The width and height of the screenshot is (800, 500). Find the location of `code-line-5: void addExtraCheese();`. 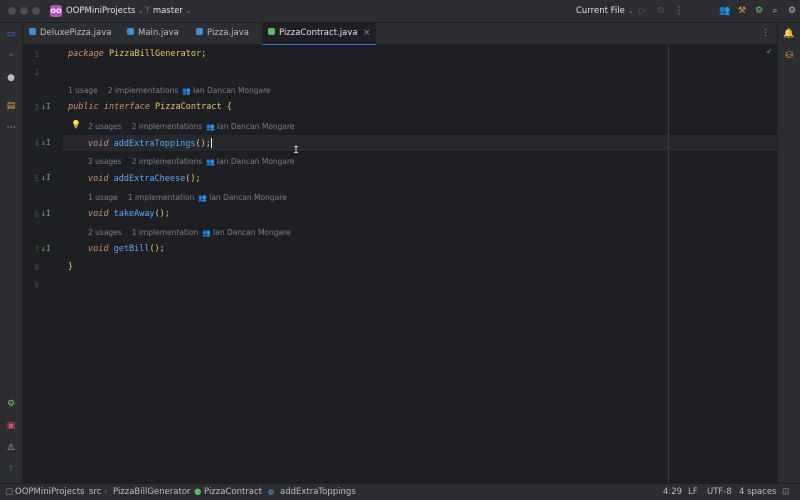

code-line-5: void addExtraCheese(); is located at coordinates (144, 179).